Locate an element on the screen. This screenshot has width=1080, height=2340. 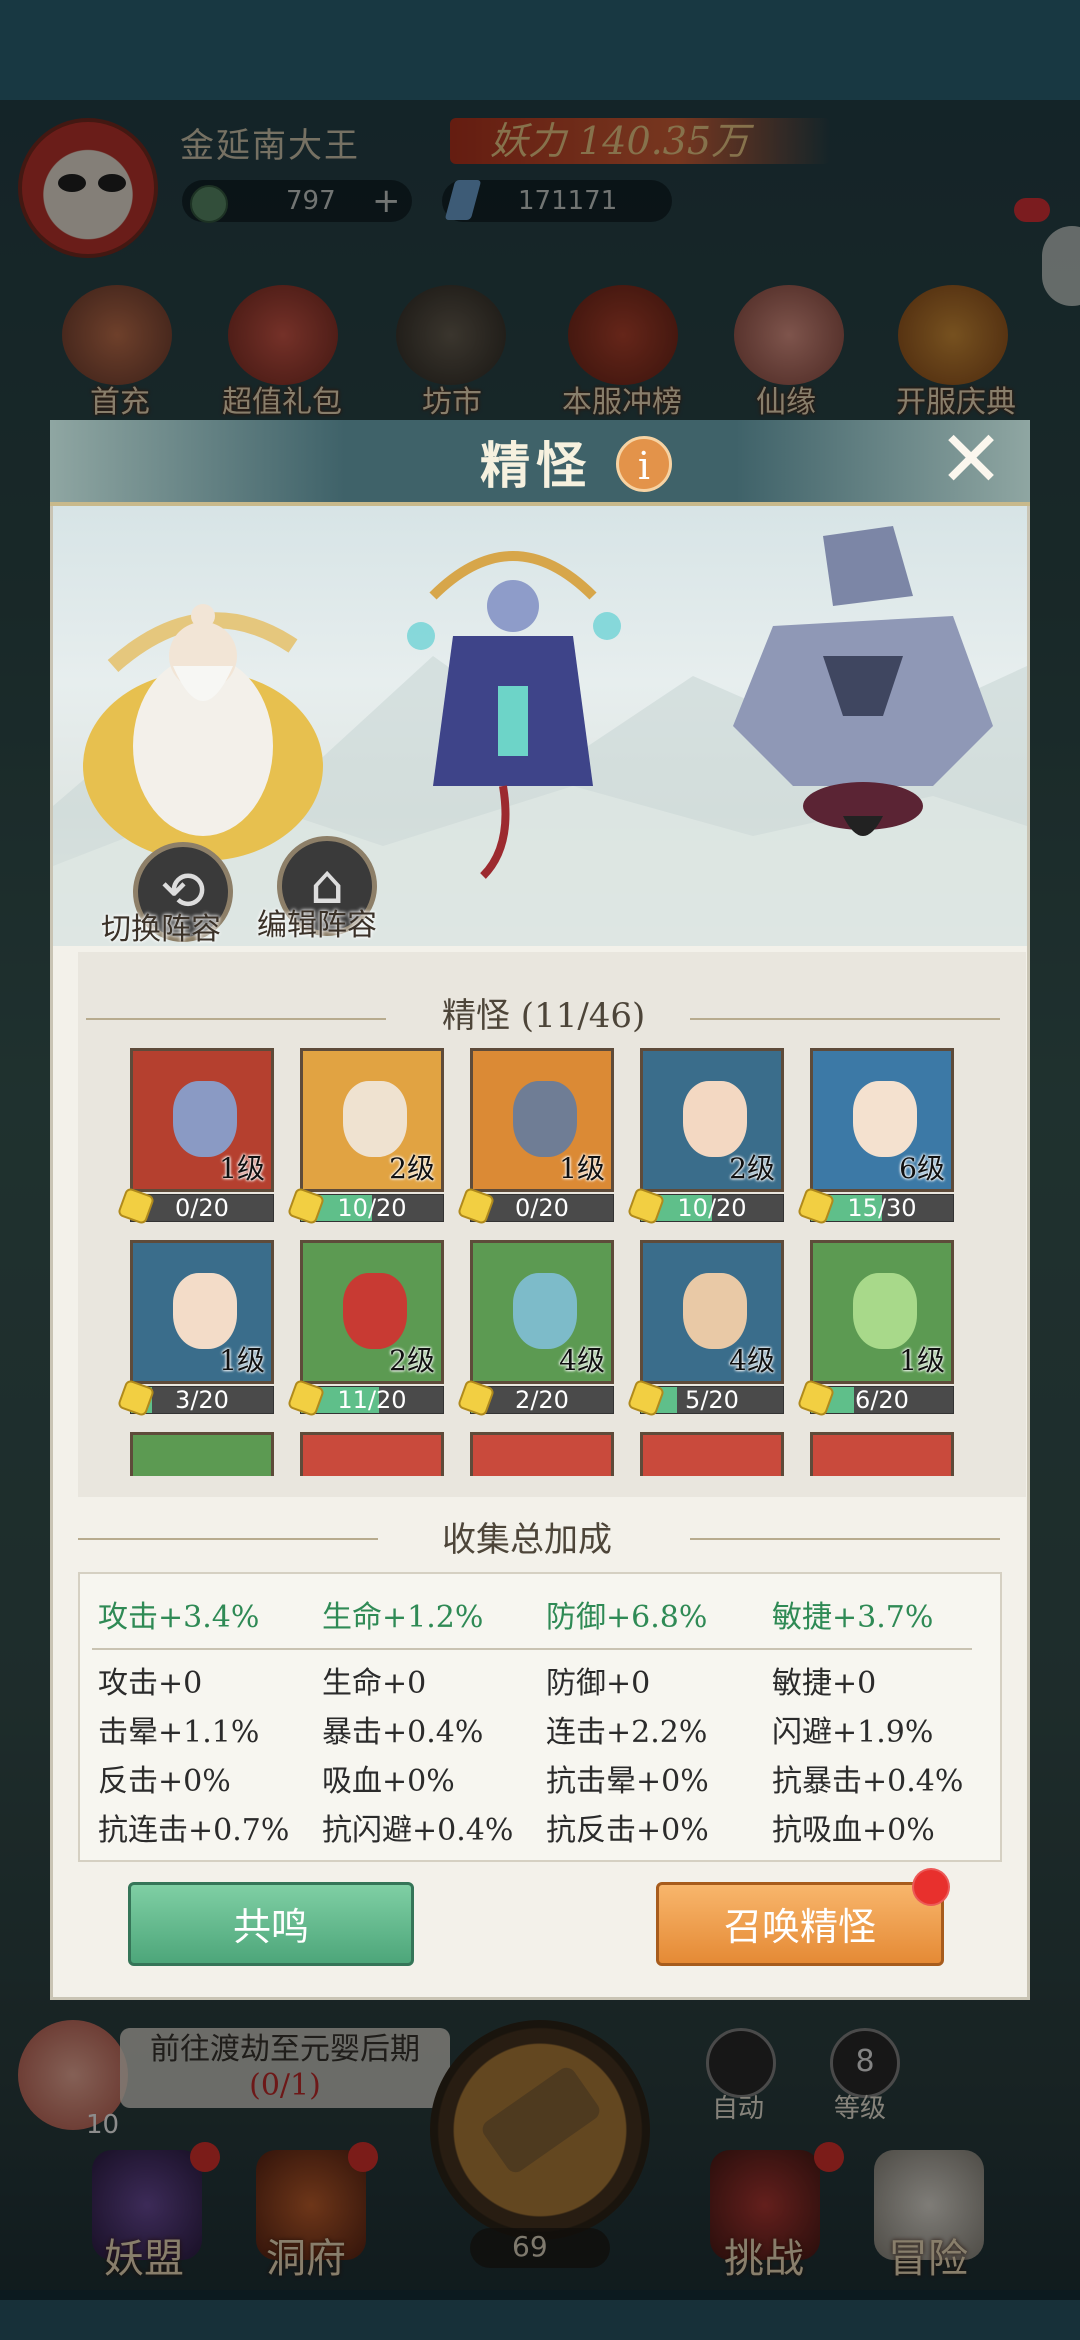
character-elder is located at coordinates (208, 711).